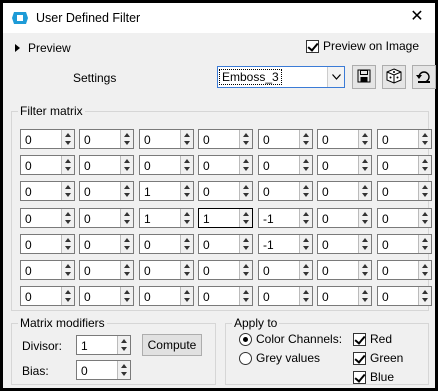  What do you see at coordinates (47, 165) in the screenshot?
I see `matrix-cell-r1-c0: 0` at bounding box center [47, 165].